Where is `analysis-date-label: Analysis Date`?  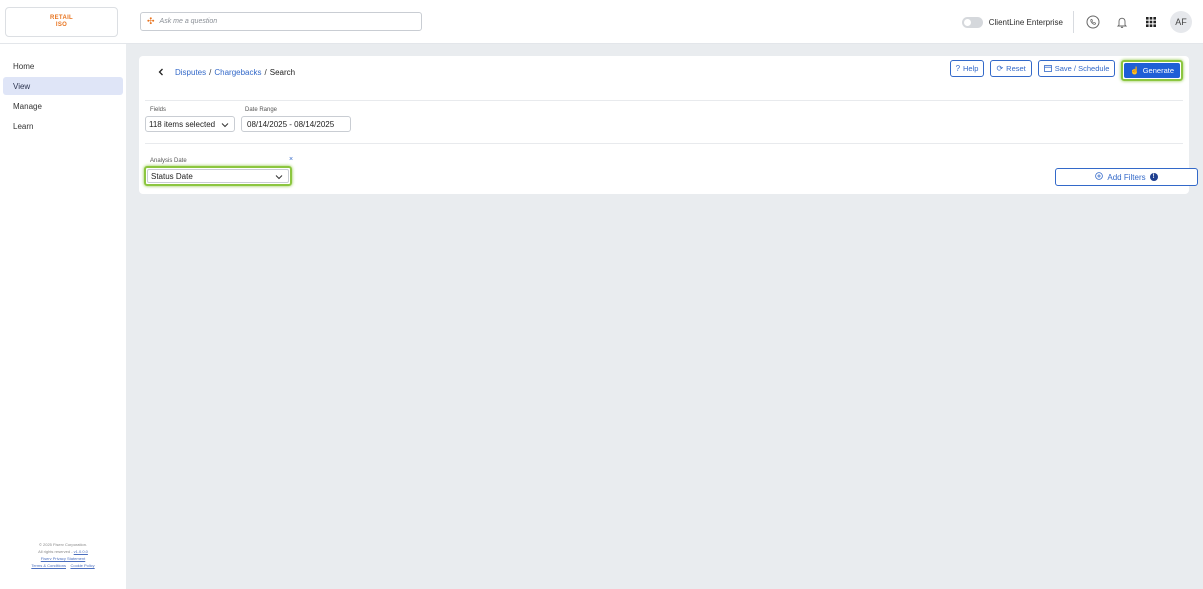 analysis-date-label: Analysis Date is located at coordinates (168, 161).